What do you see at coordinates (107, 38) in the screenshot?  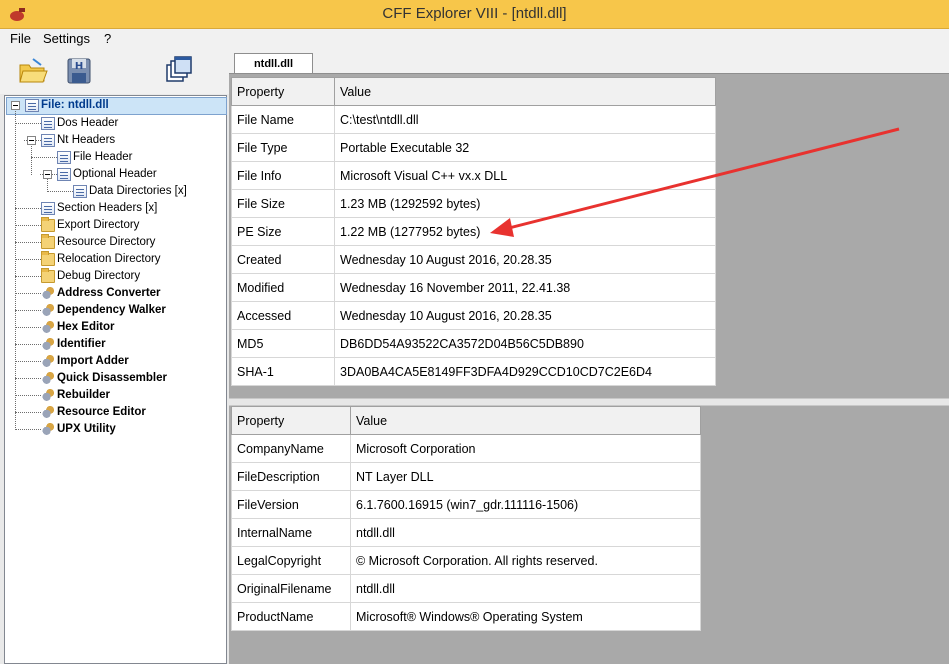 I see `menu-help: ?` at bounding box center [107, 38].